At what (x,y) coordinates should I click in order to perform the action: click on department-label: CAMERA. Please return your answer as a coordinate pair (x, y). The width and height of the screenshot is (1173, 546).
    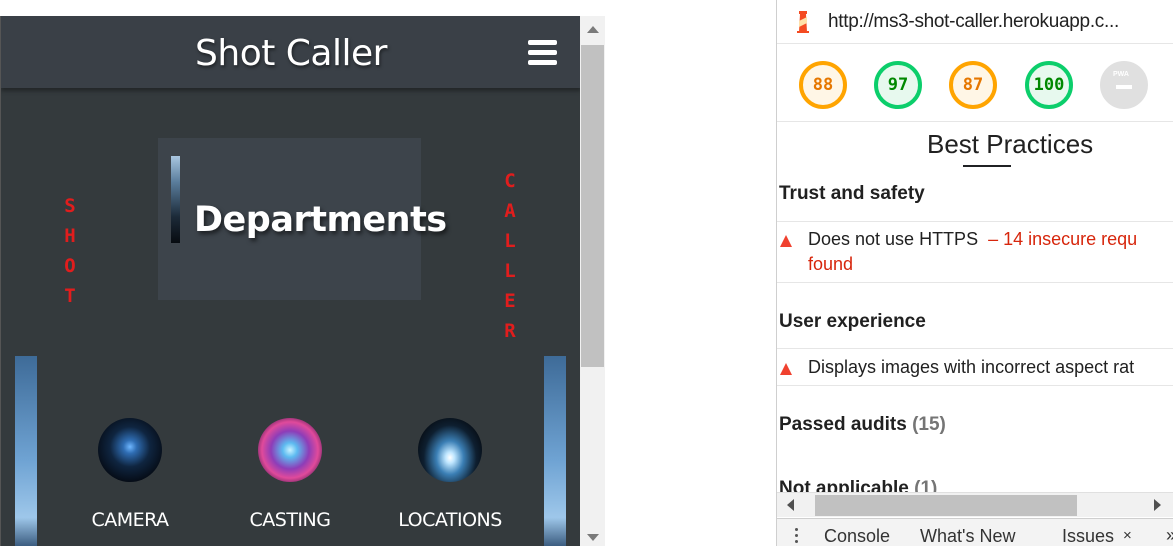
    Looking at the image, I should click on (130, 520).